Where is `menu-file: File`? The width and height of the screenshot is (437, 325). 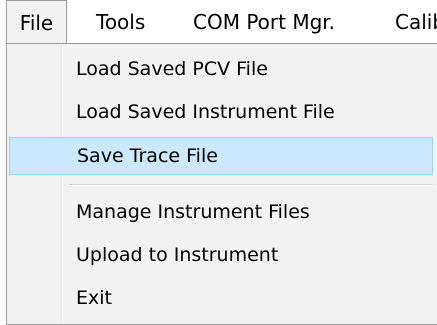
menu-file: File is located at coordinates (36, 22).